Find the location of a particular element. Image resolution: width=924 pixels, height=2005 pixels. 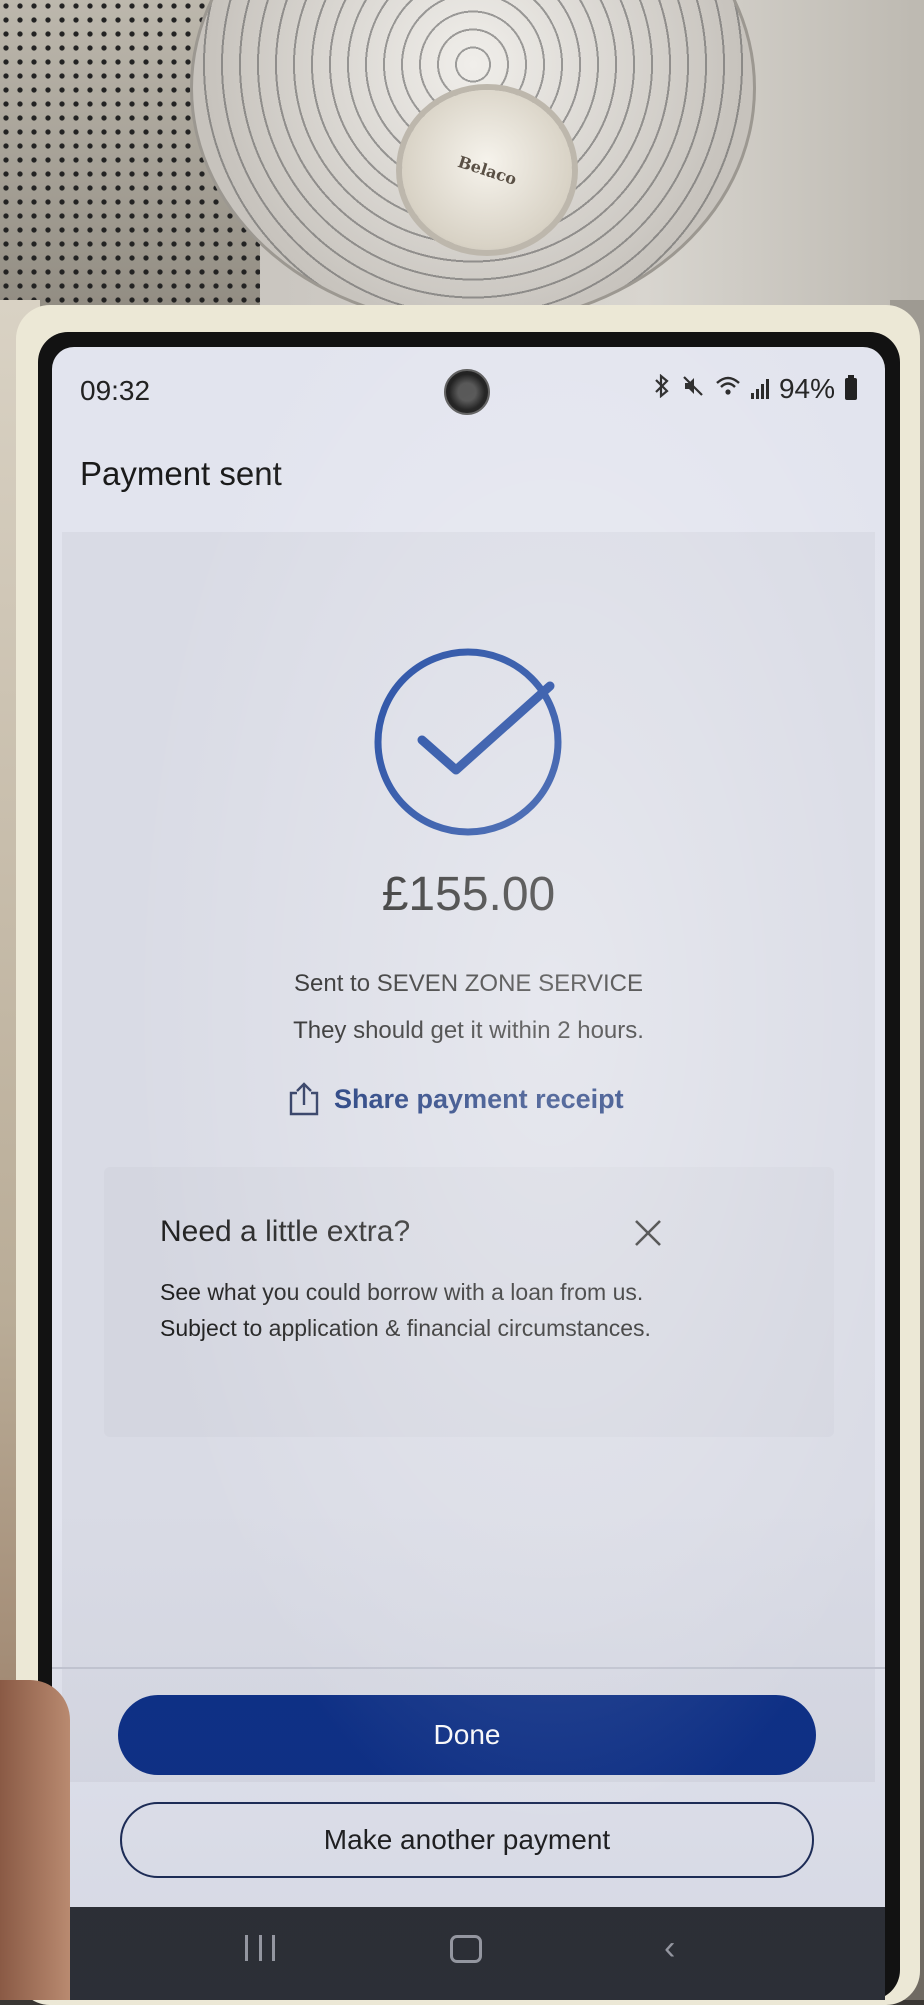

divider is located at coordinates (468, 1668).